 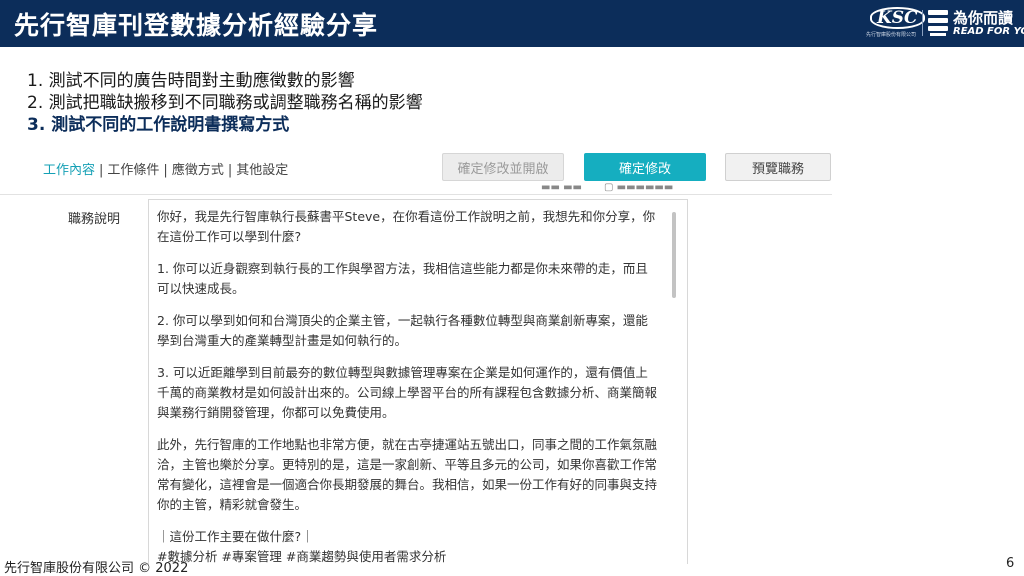 What do you see at coordinates (133, 170) in the screenshot?
I see `tab-job-conditions: 工作條件` at bounding box center [133, 170].